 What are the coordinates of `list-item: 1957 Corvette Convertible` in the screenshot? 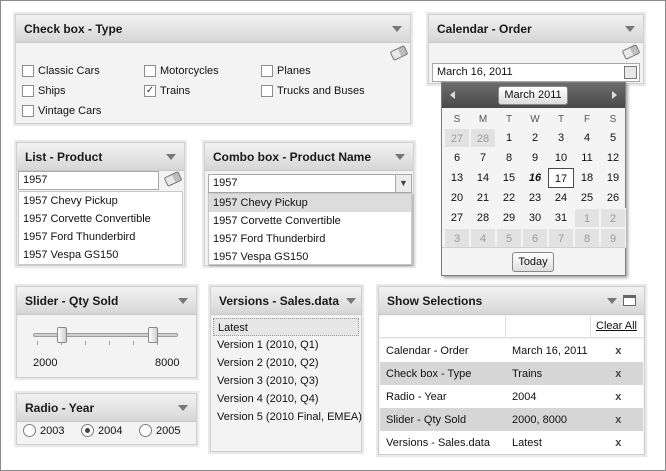 It's located at (100, 219).